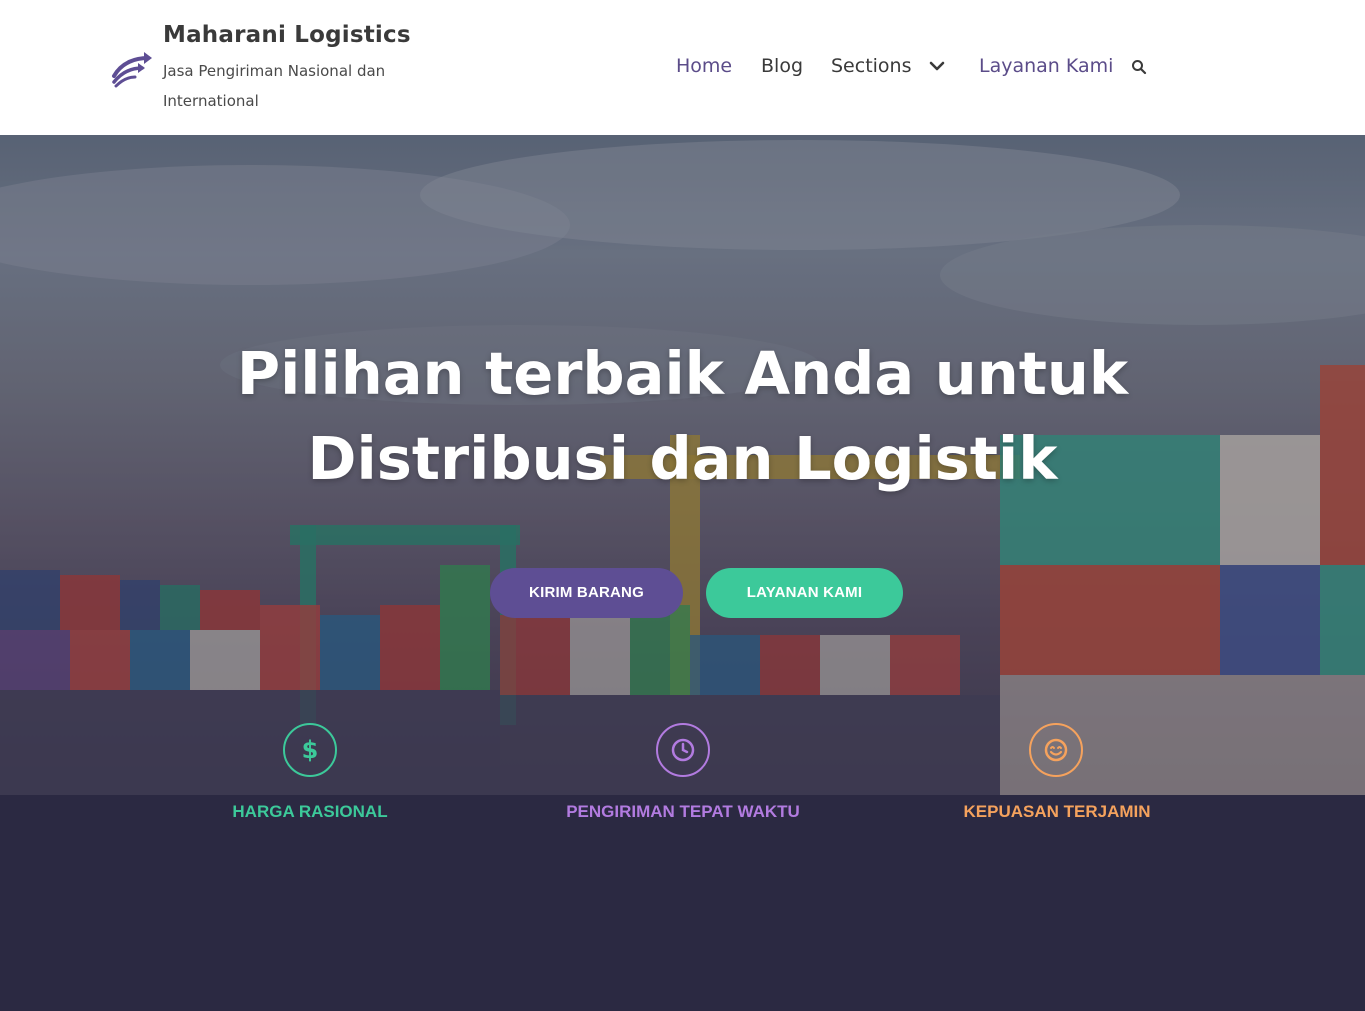 This screenshot has width=1365, height=1011. Describe the element at coordinates (871, 66) in the screenshot. I see `nav-item-sections: Sections` at that location.